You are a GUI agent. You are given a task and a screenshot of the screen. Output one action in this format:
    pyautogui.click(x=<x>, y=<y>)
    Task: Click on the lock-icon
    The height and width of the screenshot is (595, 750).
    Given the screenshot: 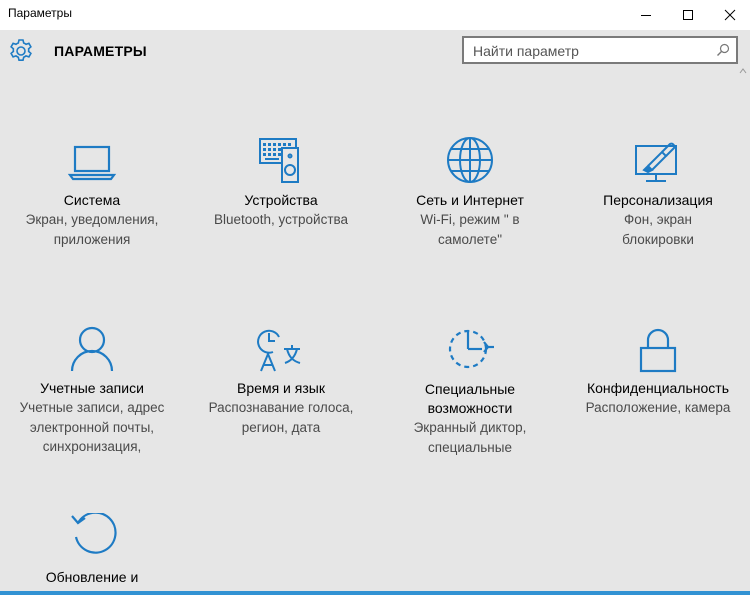 What is the action you would take?
    pyautogui.click(x=658, y=353)
    